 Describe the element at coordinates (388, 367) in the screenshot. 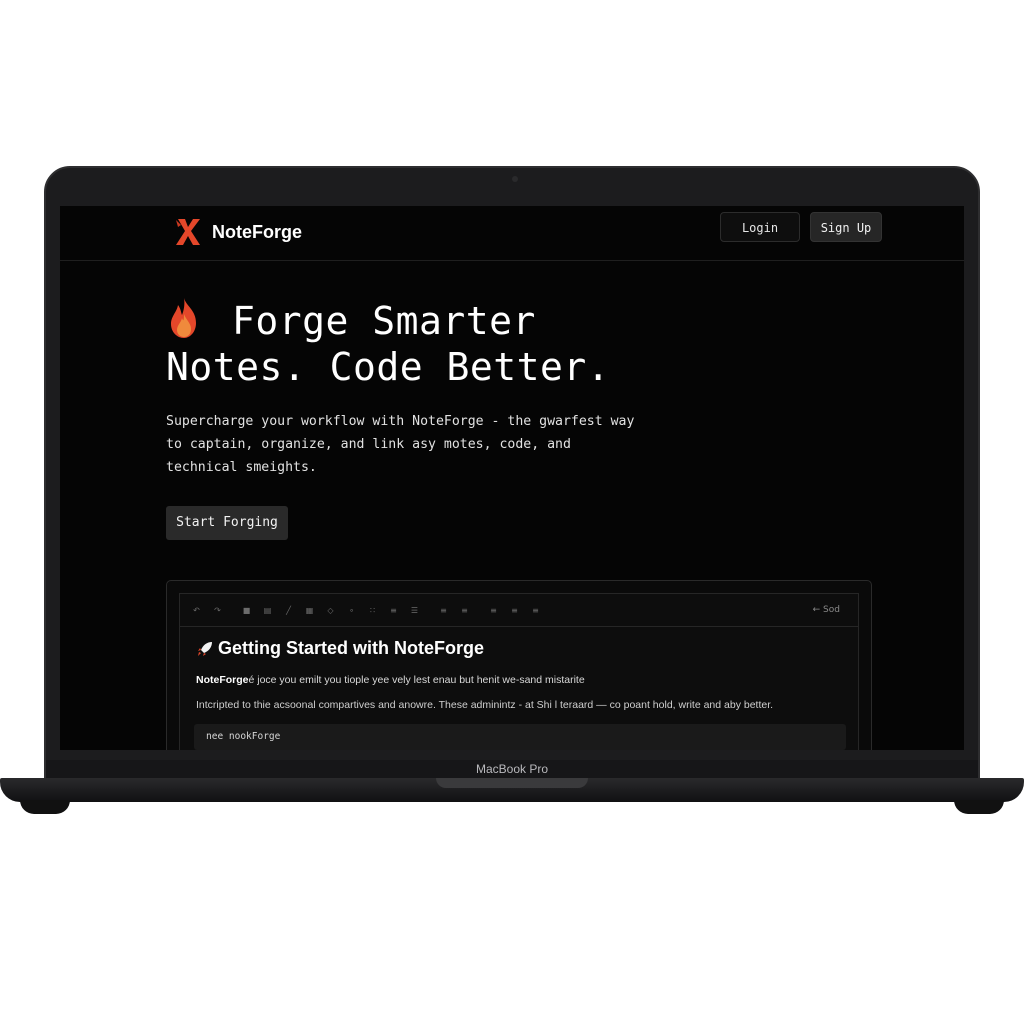

I see `hero-title-line2: Notes. Code Better.` at that location.